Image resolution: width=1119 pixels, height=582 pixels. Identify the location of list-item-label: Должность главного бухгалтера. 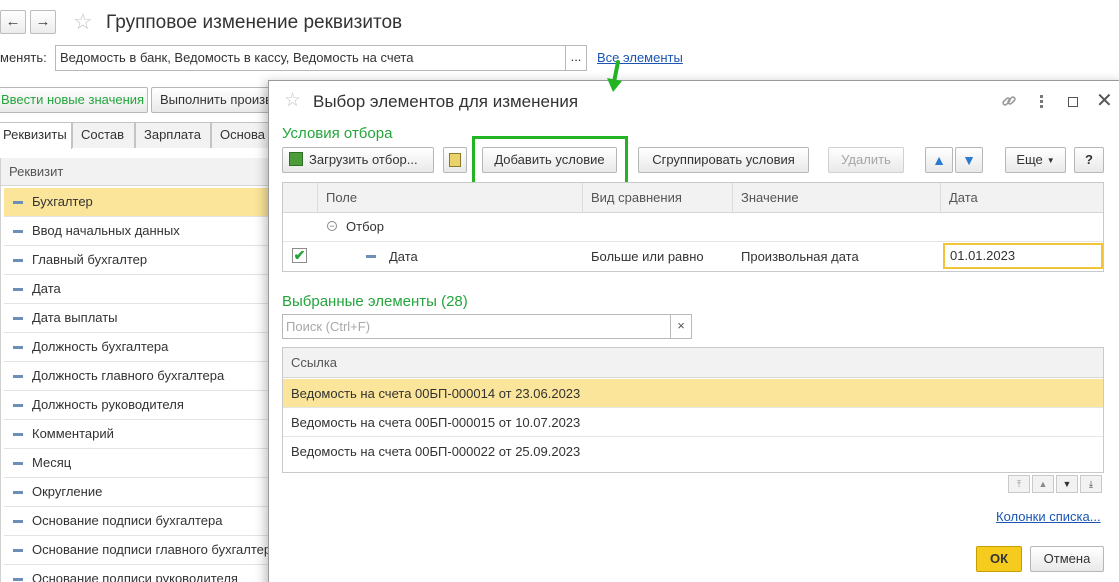
(128, 375).